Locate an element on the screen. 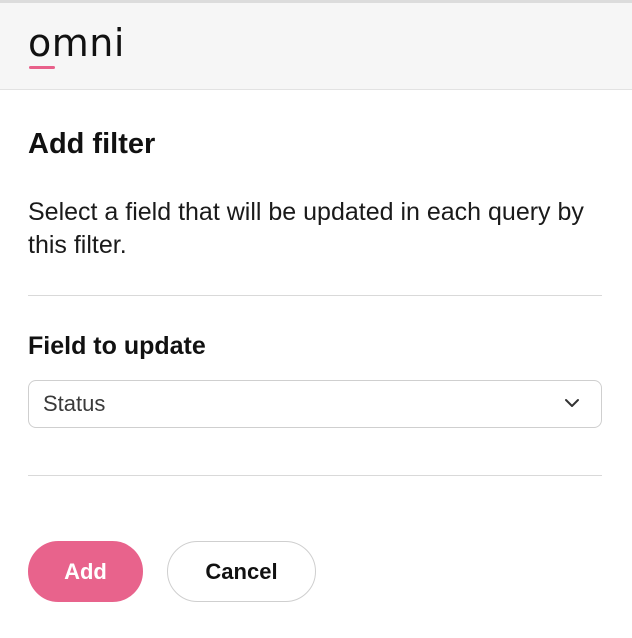 This screenshot has height=638, width=632. omni-logo: omni is located at coordinates (88, 47).